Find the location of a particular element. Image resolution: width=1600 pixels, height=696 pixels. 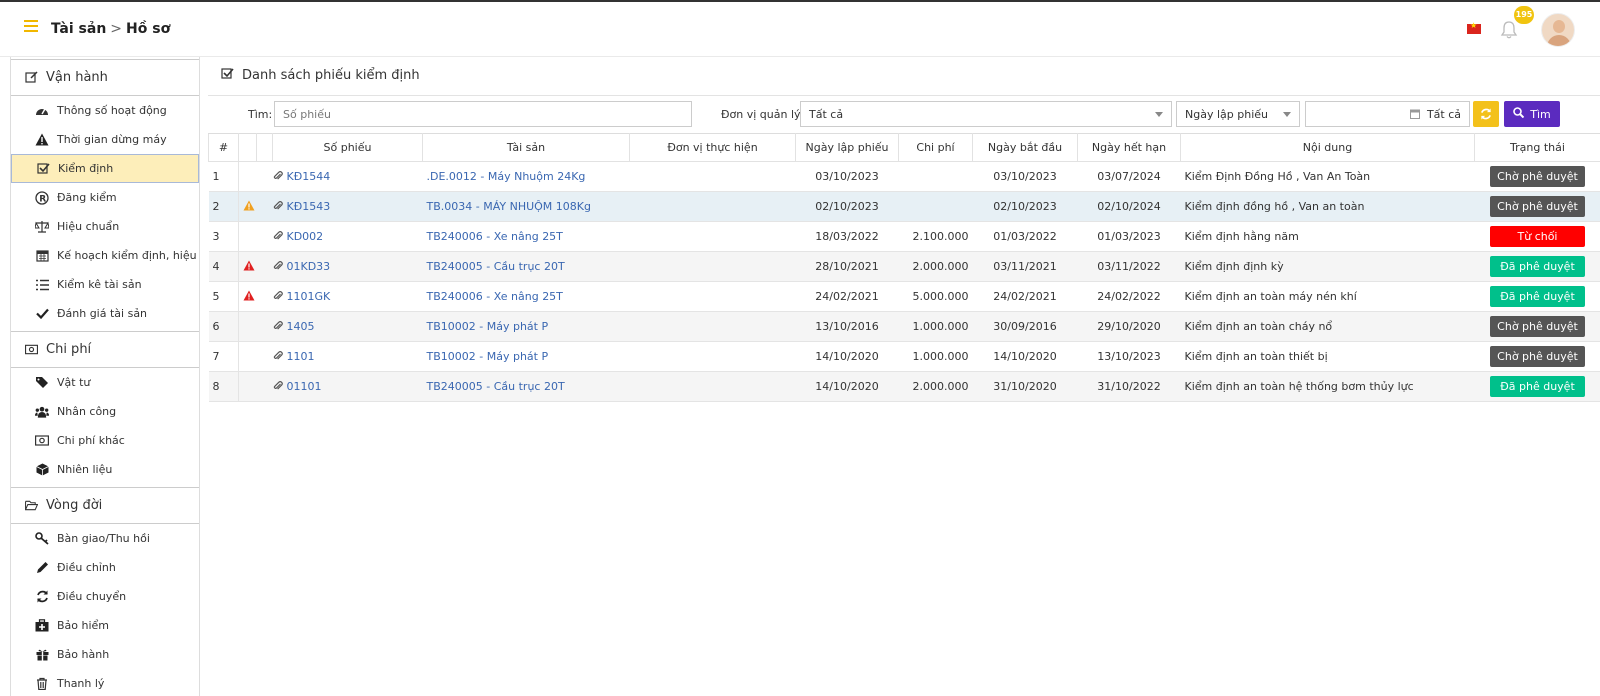

column-header: Trạng thái is located at coordinates (1537, 147).